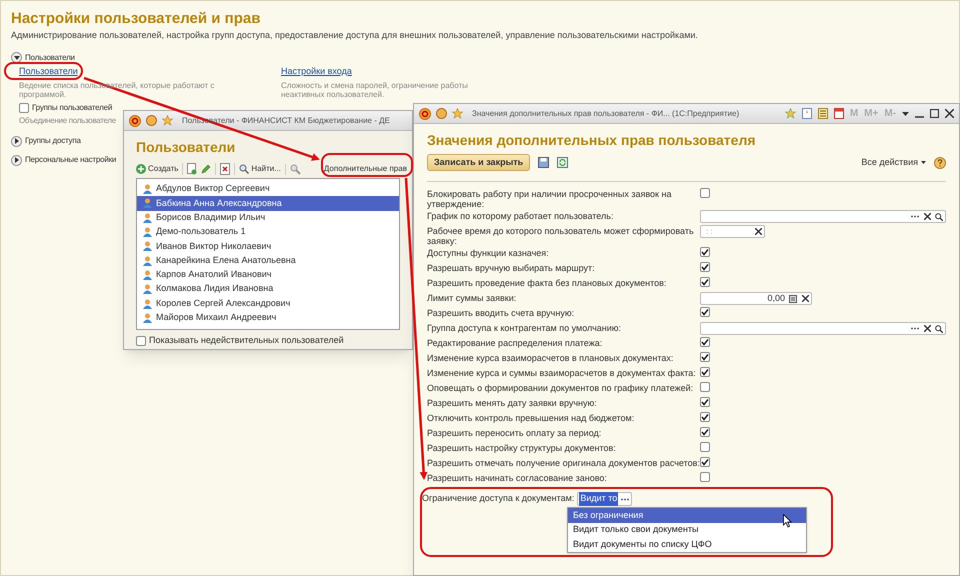 The image size is (960, 576). I want to click on dropdown-option: Видит только свои документы, so click(687, 529).